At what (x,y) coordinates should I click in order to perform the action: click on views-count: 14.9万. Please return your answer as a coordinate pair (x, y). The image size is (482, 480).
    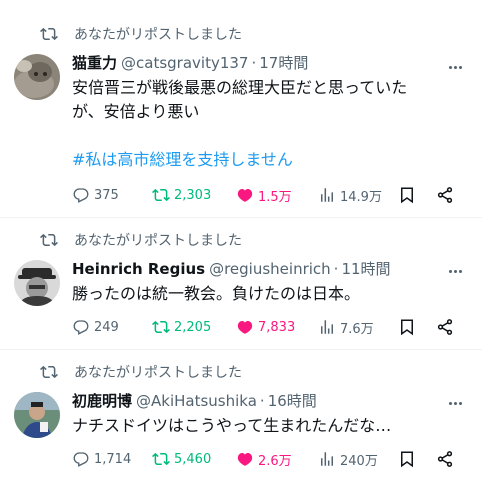
    Looking at the image, I should click on (361, 197).